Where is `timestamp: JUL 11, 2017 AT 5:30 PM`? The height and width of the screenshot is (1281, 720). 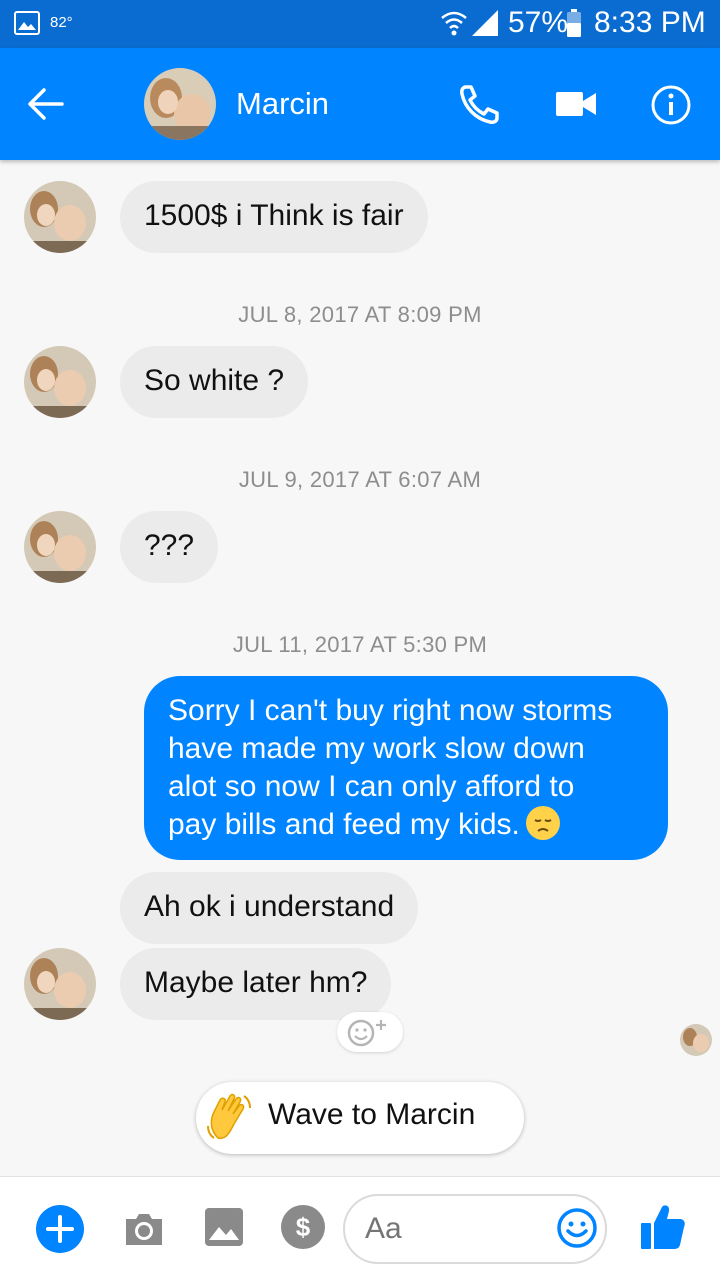 timestamp: JUL 11, 2017 AT 5:30 PM is located at coordinates (360, 644).